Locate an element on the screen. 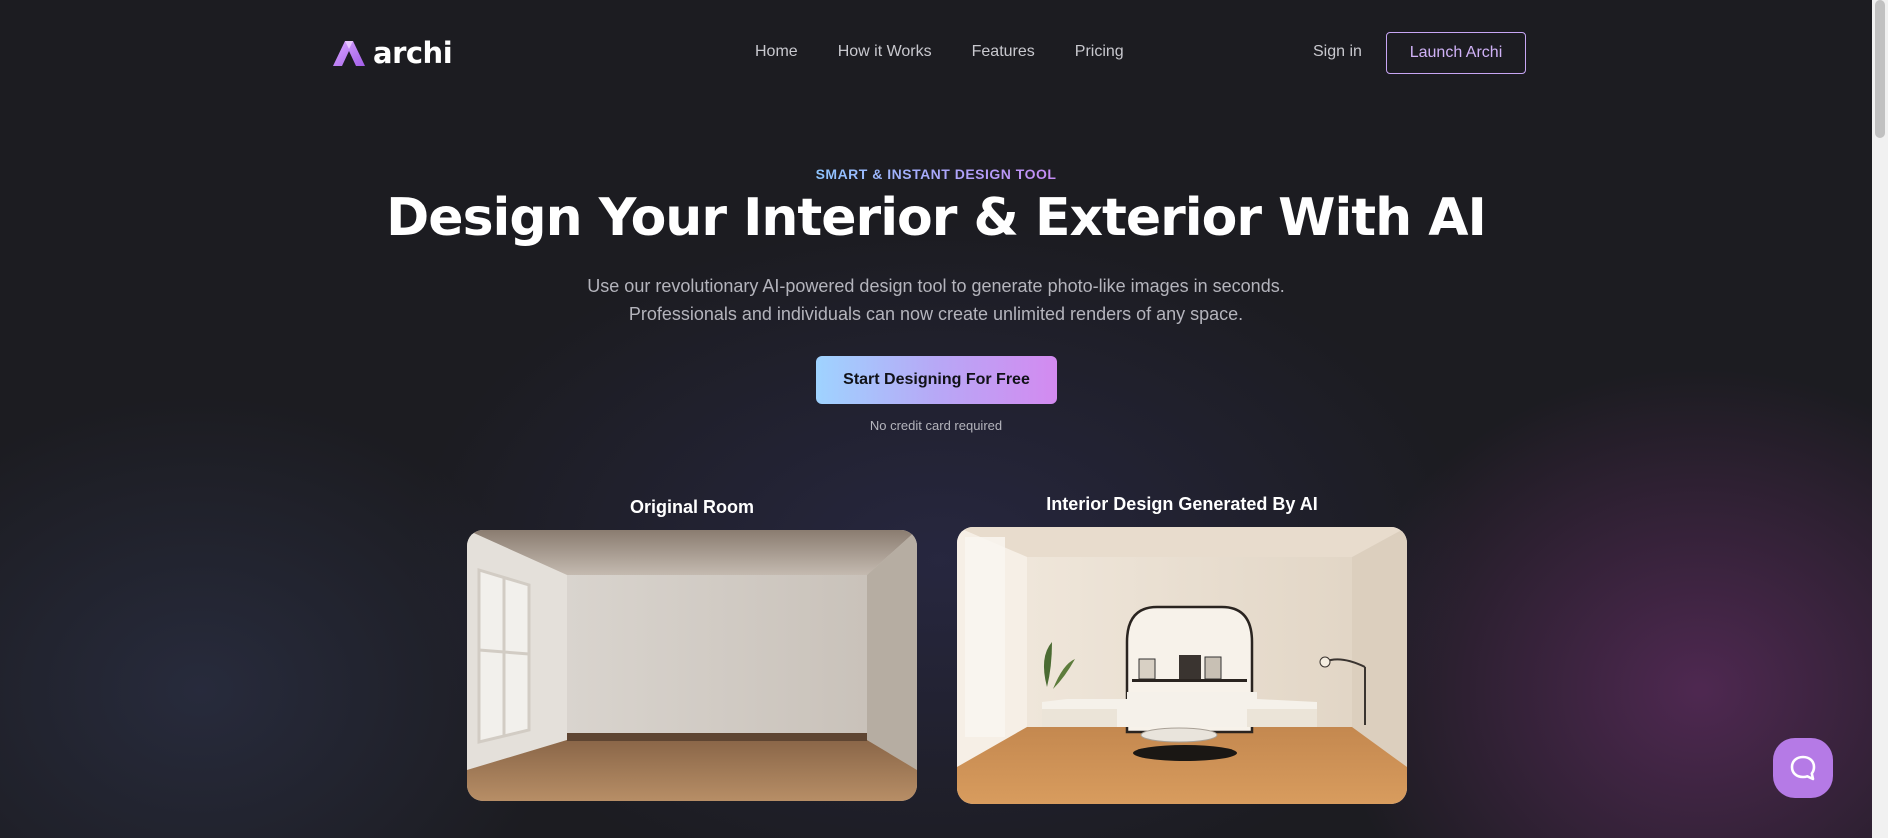 The height and width of the screenshot is (838, 1888). hero-eyebrow: SMART & INSTANT DESIGN TOOL is located at coordinates (936, 174).